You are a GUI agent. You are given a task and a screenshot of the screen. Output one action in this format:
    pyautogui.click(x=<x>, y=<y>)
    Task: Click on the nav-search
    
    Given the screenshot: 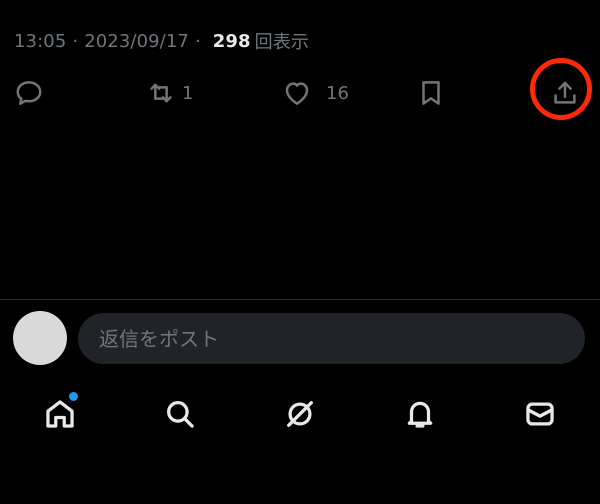 What is the action you would take?
    pyautogui.click(x=180, y=414)
    